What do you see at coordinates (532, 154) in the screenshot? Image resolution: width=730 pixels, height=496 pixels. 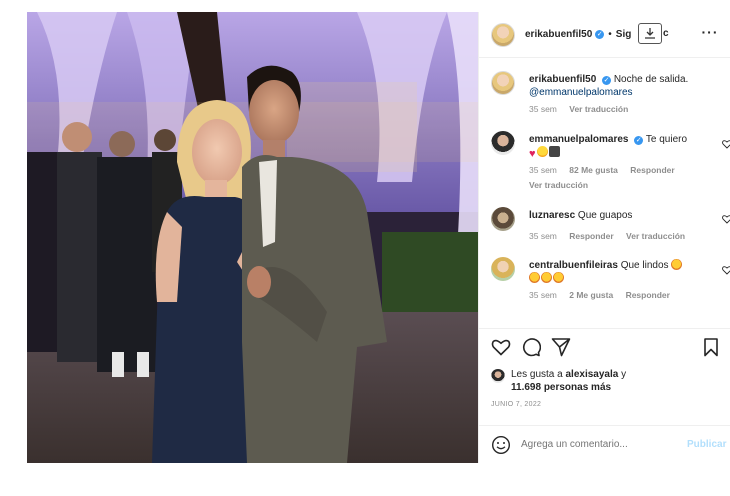 I see `heart-emoji-icon: ♥` at bounding box center [532, 154].